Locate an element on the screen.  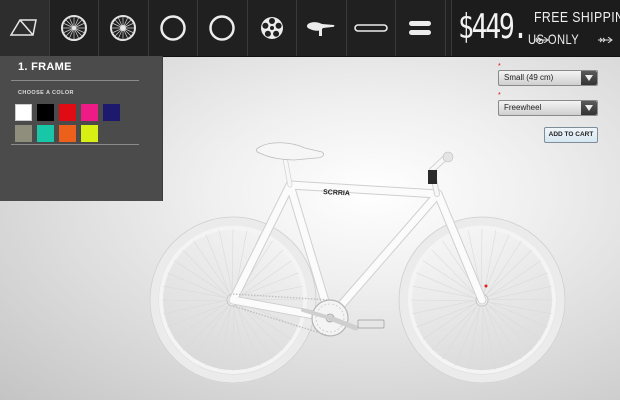
drivetrain-select: Freewheel is located at coordinates (548, 108).